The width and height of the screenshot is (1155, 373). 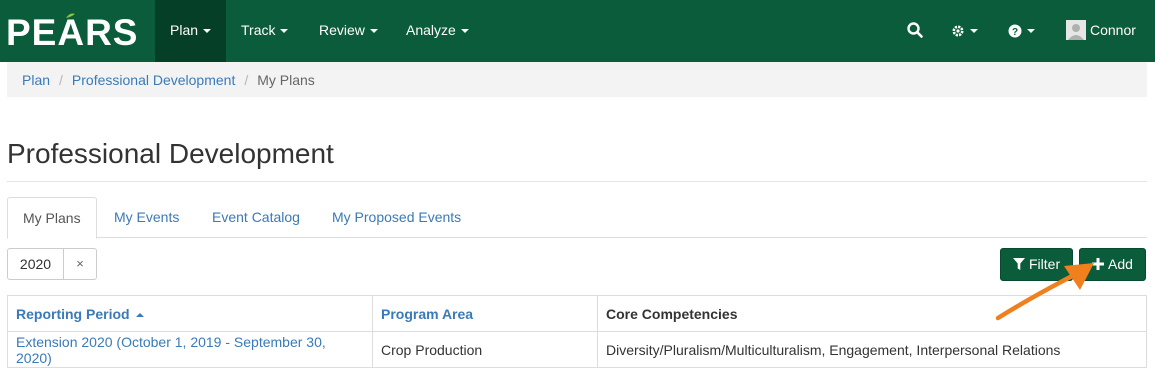 What do you see at coordinates (153, 80) in the screenshot?
I see `breadcrumb-professional-development: Professional Development` at bounding box center [153, 80].